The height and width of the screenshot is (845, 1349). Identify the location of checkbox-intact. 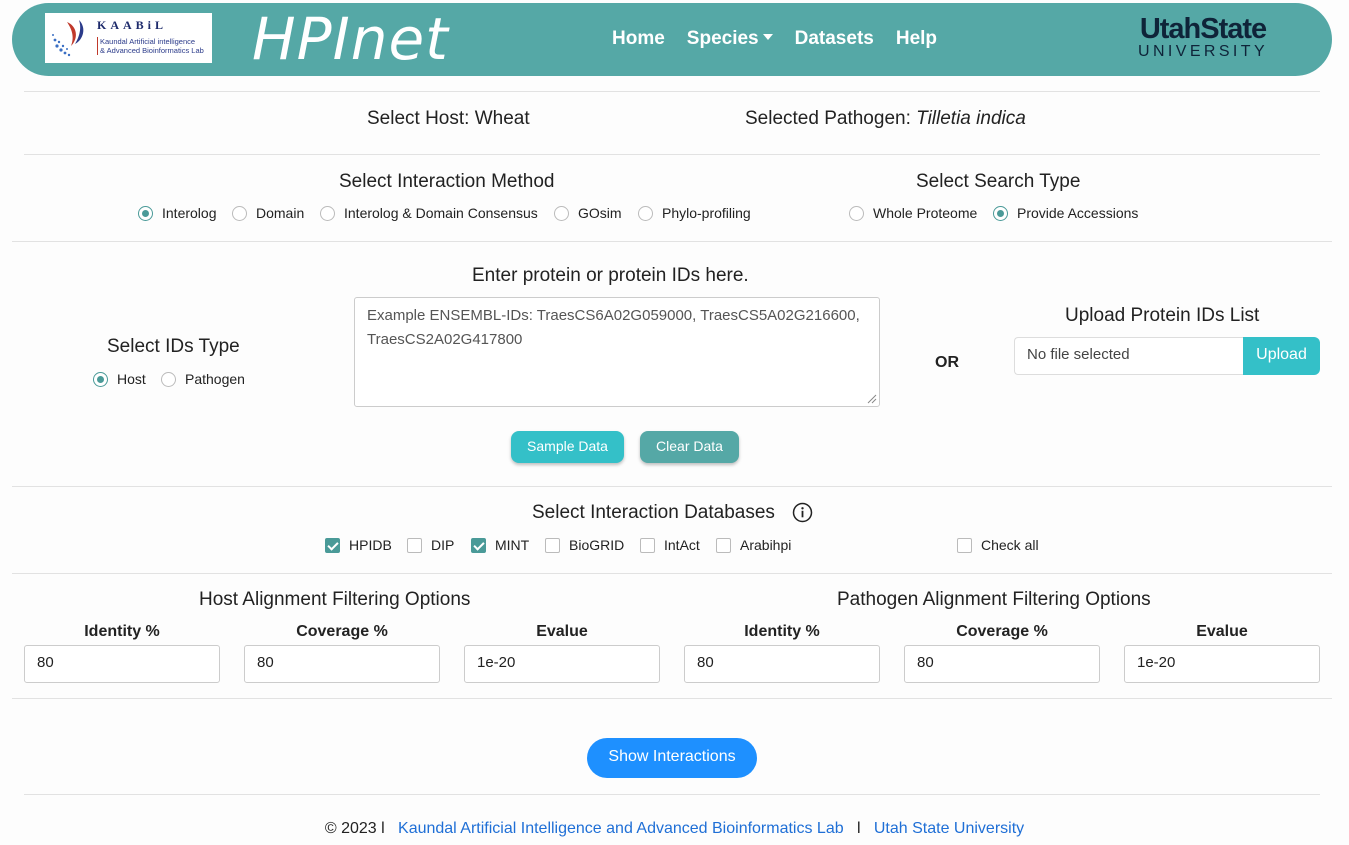
(647, 545).